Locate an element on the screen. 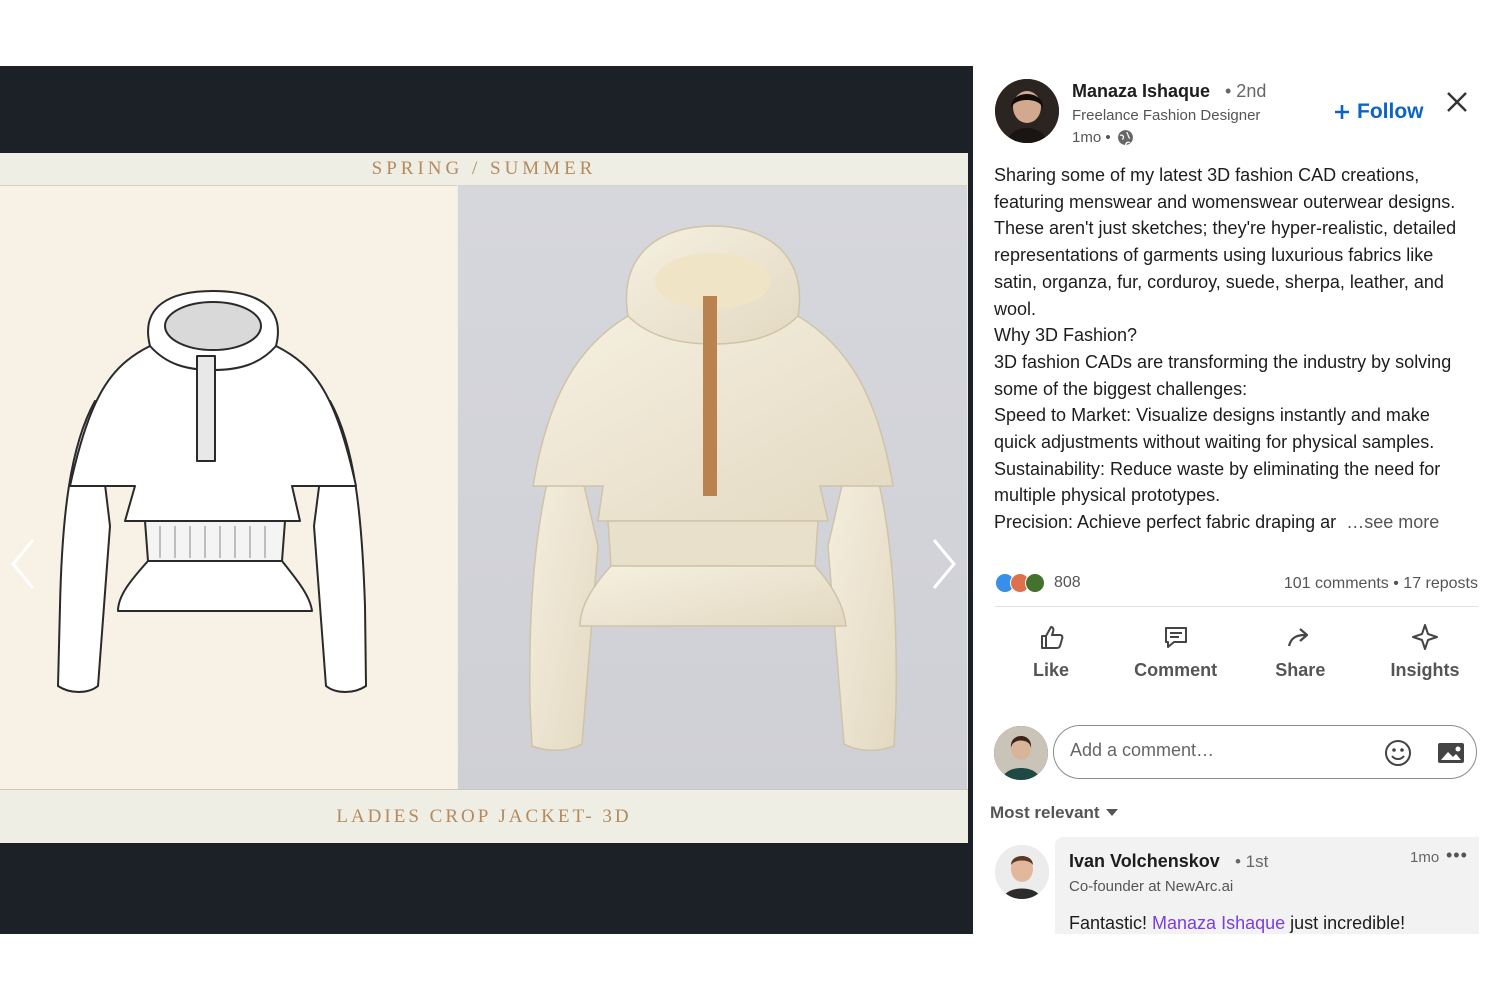 The width and height of the screenshot is (1500, 1000). jacket-flat-sketch is located at coordinates (212, 491).